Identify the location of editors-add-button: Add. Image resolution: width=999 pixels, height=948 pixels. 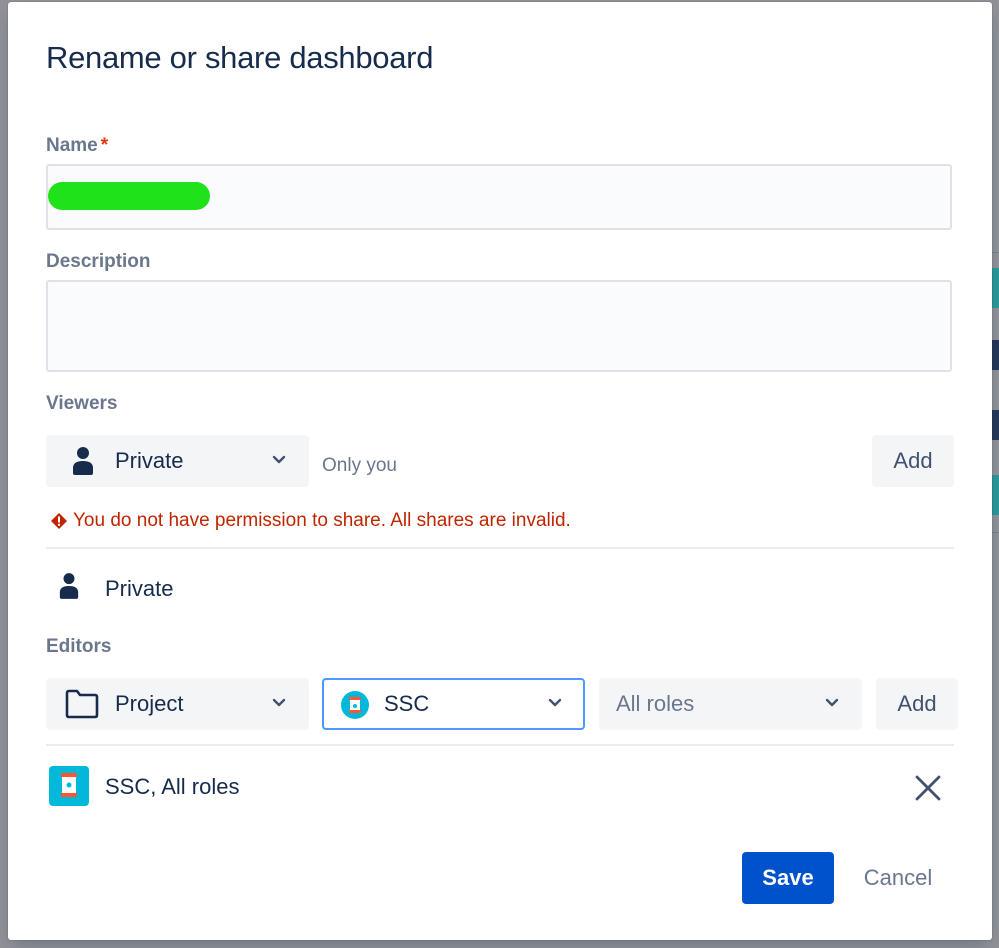
(917, 704).